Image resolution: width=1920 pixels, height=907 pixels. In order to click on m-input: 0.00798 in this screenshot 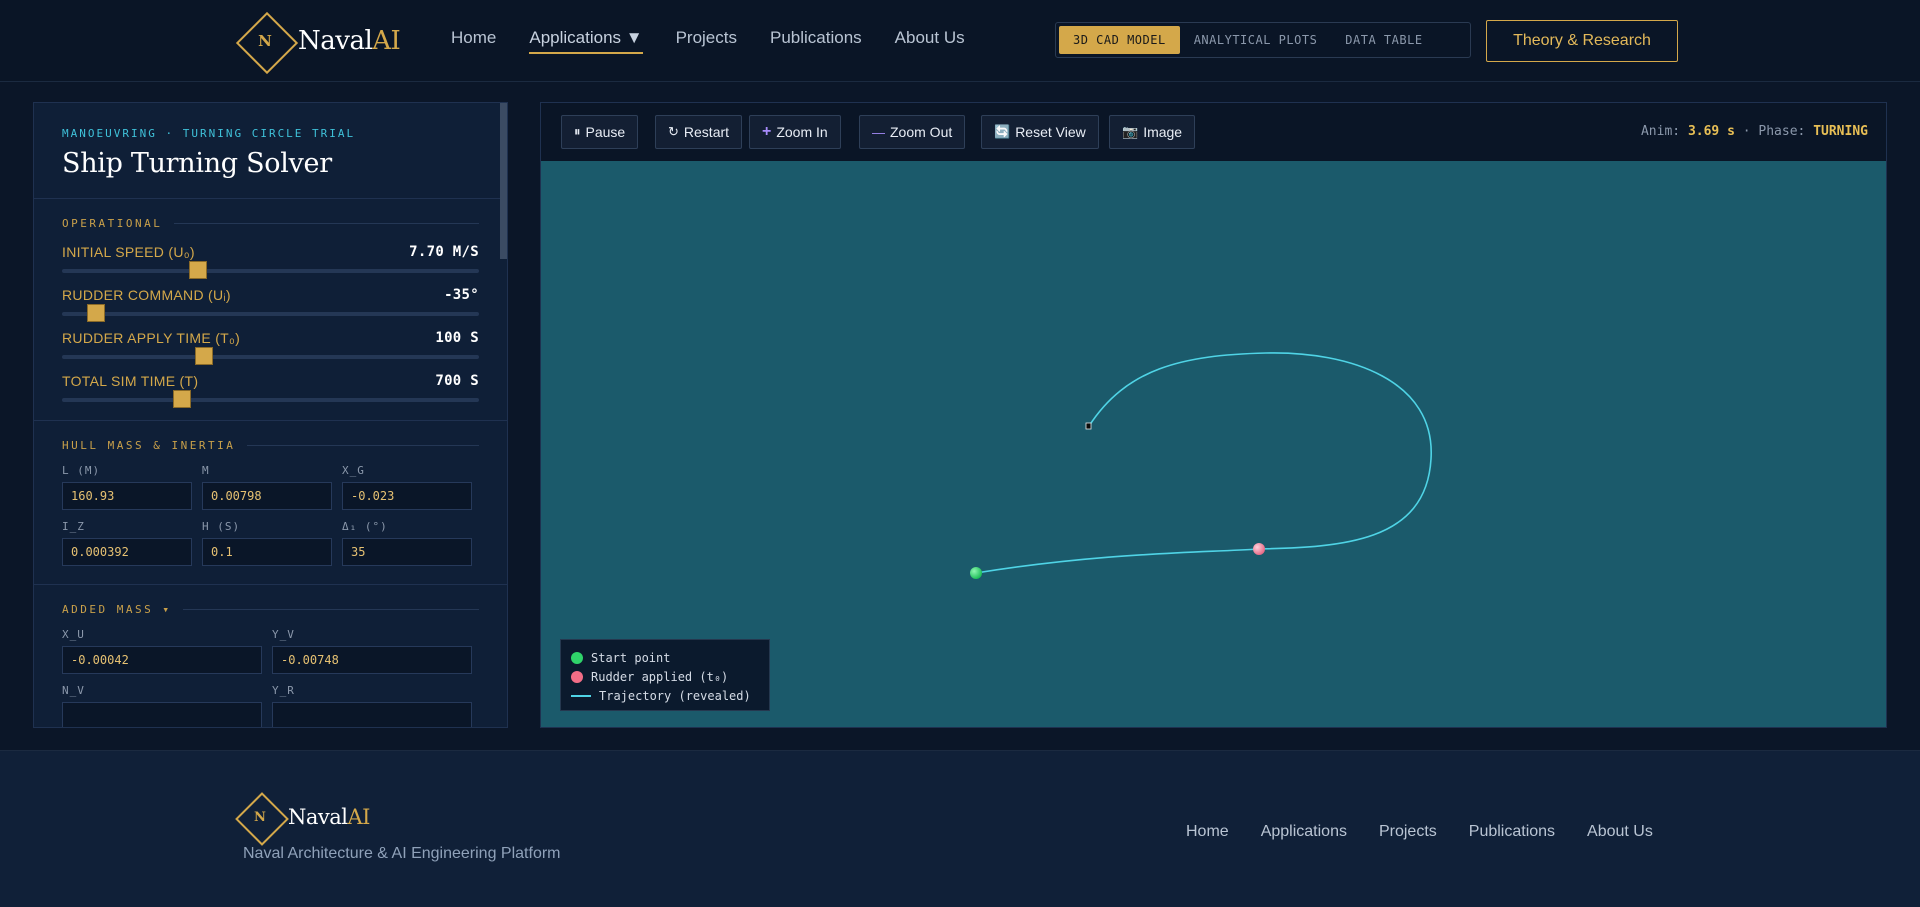, I will do `click(267, 496)`.